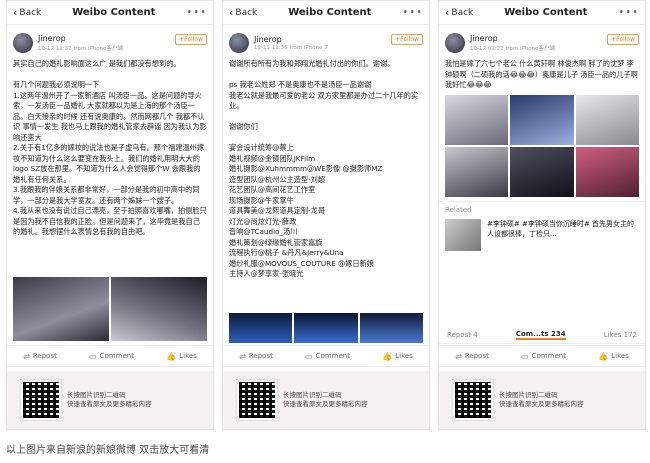 The height and width of the screenshot is (463, 650). I want to click on tab-repost: Repost 4, so click(462, 335).